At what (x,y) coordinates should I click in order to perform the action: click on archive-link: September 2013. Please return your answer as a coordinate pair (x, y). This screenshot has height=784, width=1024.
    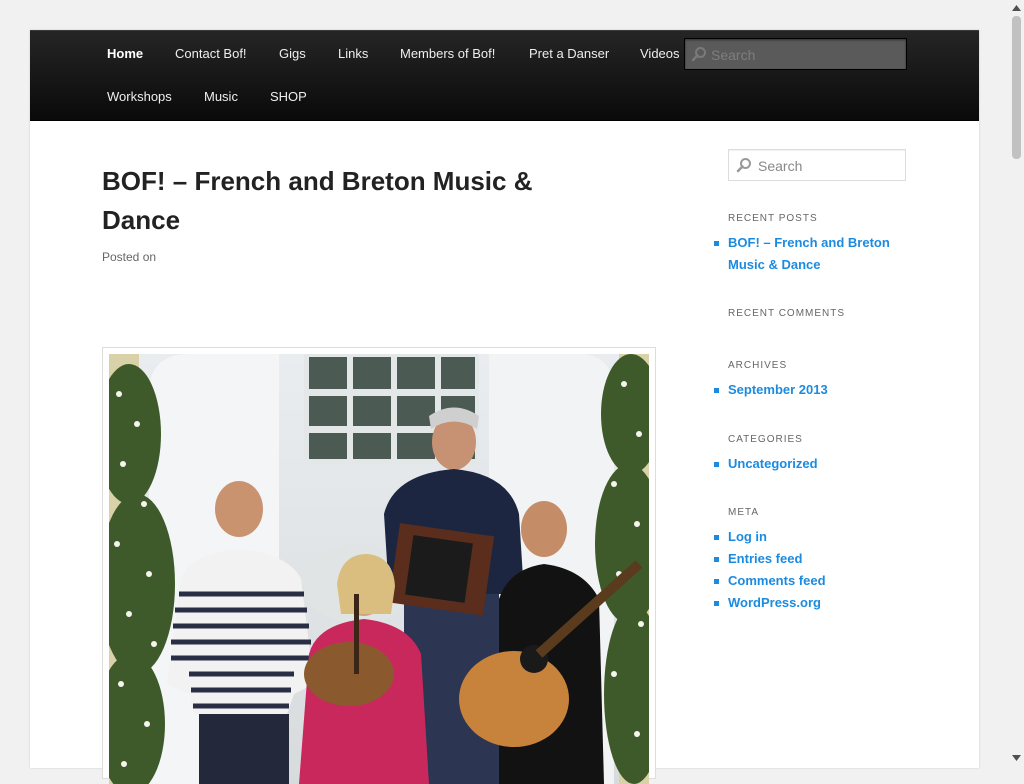
    Looking at the image, I should click on (811, 390).